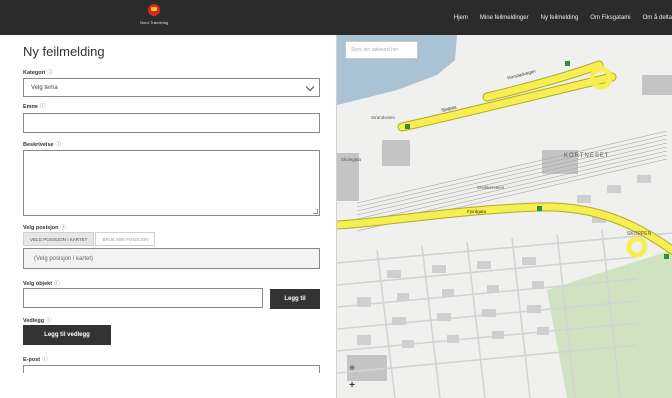 This screenshot has width=672, height=398. What do you see at coordinates (491, 187) in the screenshot?
I see `map-label: Snekkerveien` at bounding box center [491, 187].